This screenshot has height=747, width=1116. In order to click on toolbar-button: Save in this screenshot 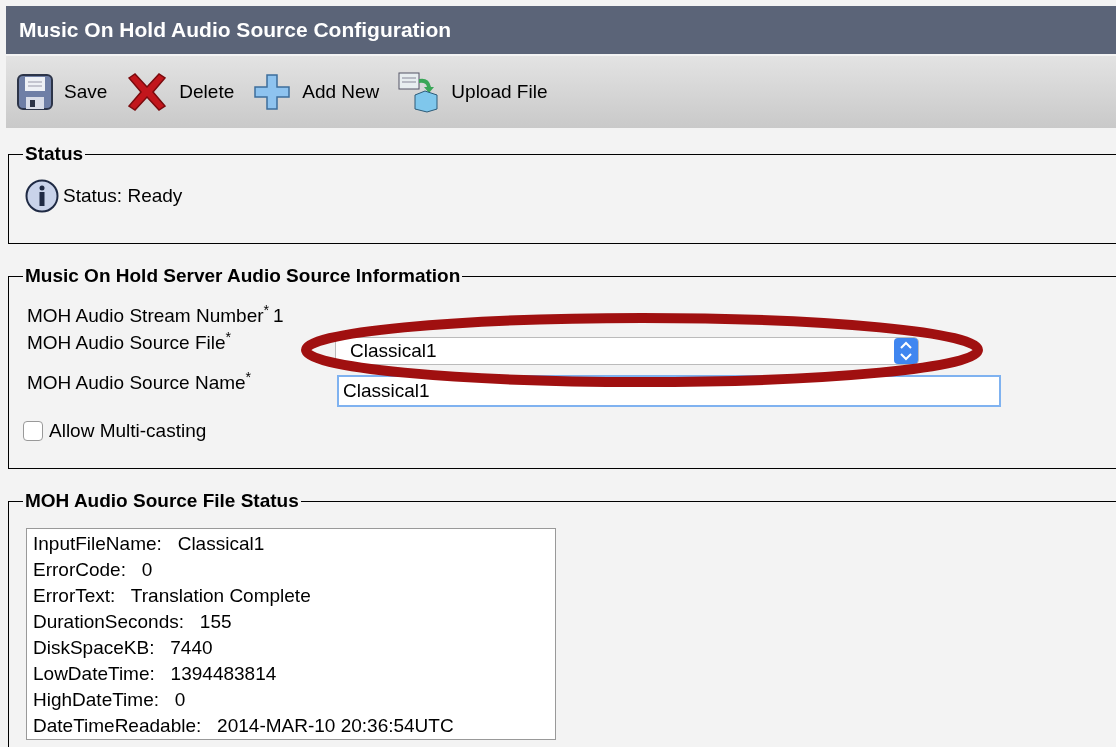, I will do `click(62, 92)`.